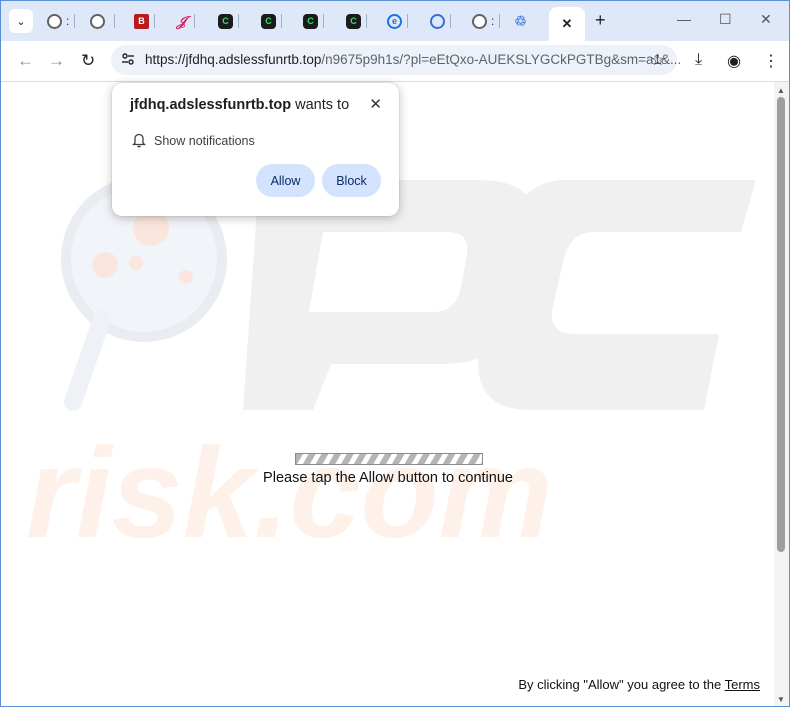  What do you see at coordinates (204, 140) in the screenshot?
I see `permission-label: Show notifications` at bounding box center [204, 140].